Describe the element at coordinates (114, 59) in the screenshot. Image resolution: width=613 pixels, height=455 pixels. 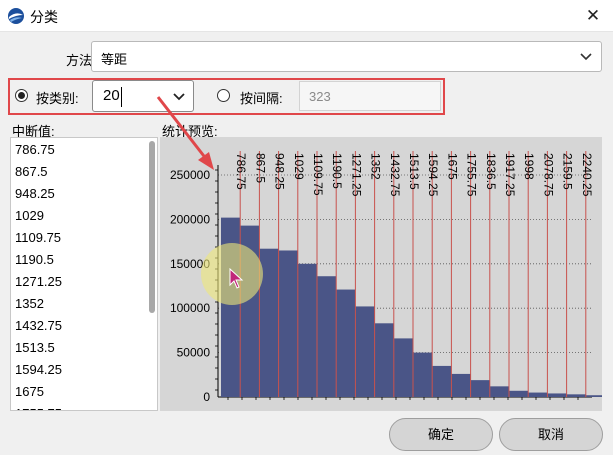
I see `method-value: 等距` at that location.